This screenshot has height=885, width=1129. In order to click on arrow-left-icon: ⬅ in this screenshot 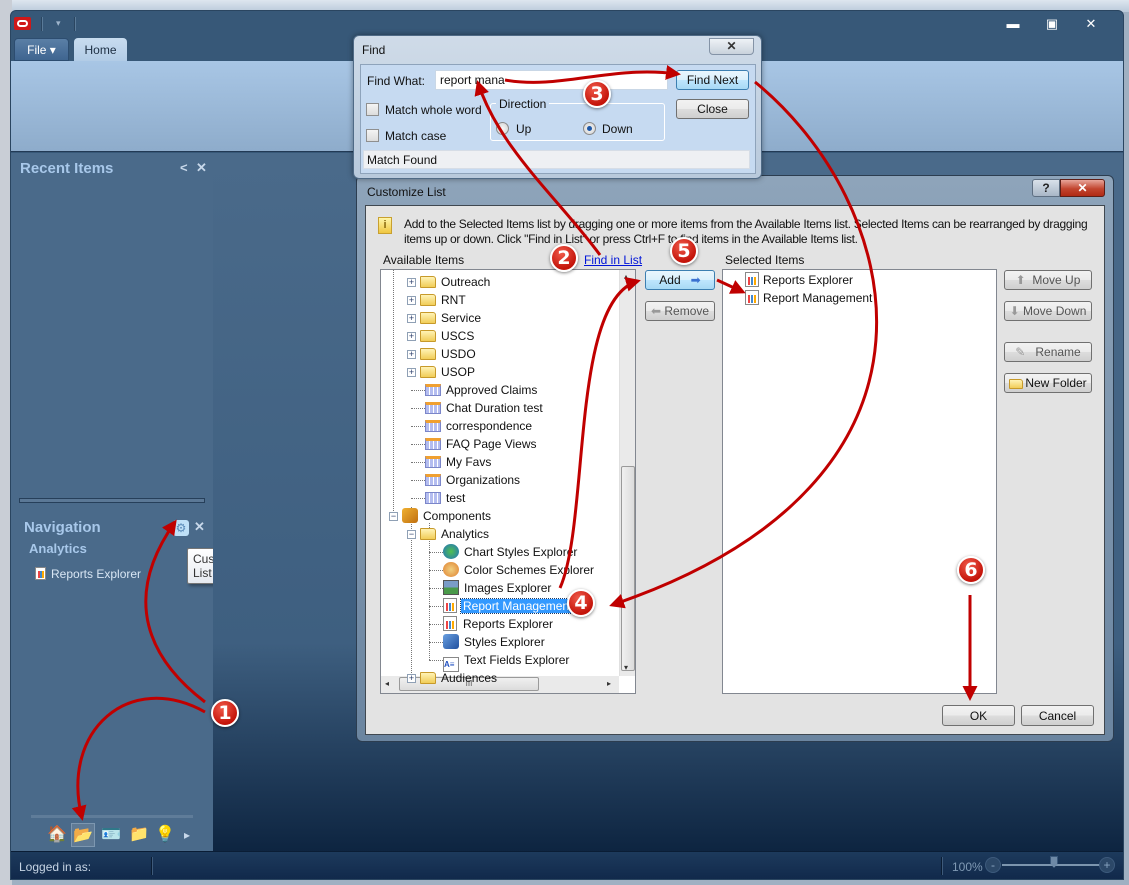, I will do `click(656, 311)`.